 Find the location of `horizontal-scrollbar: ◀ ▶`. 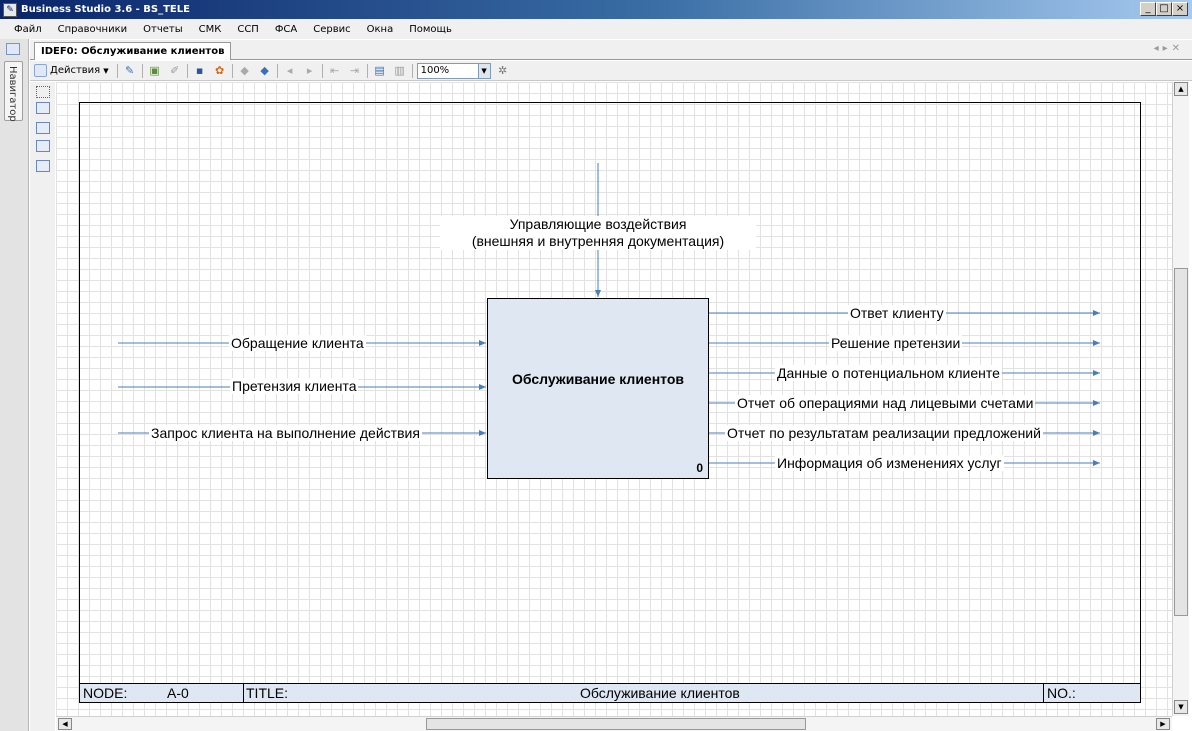

horizontal-scrollbar: ◀ ▶ is located at coordinates (614, 723).